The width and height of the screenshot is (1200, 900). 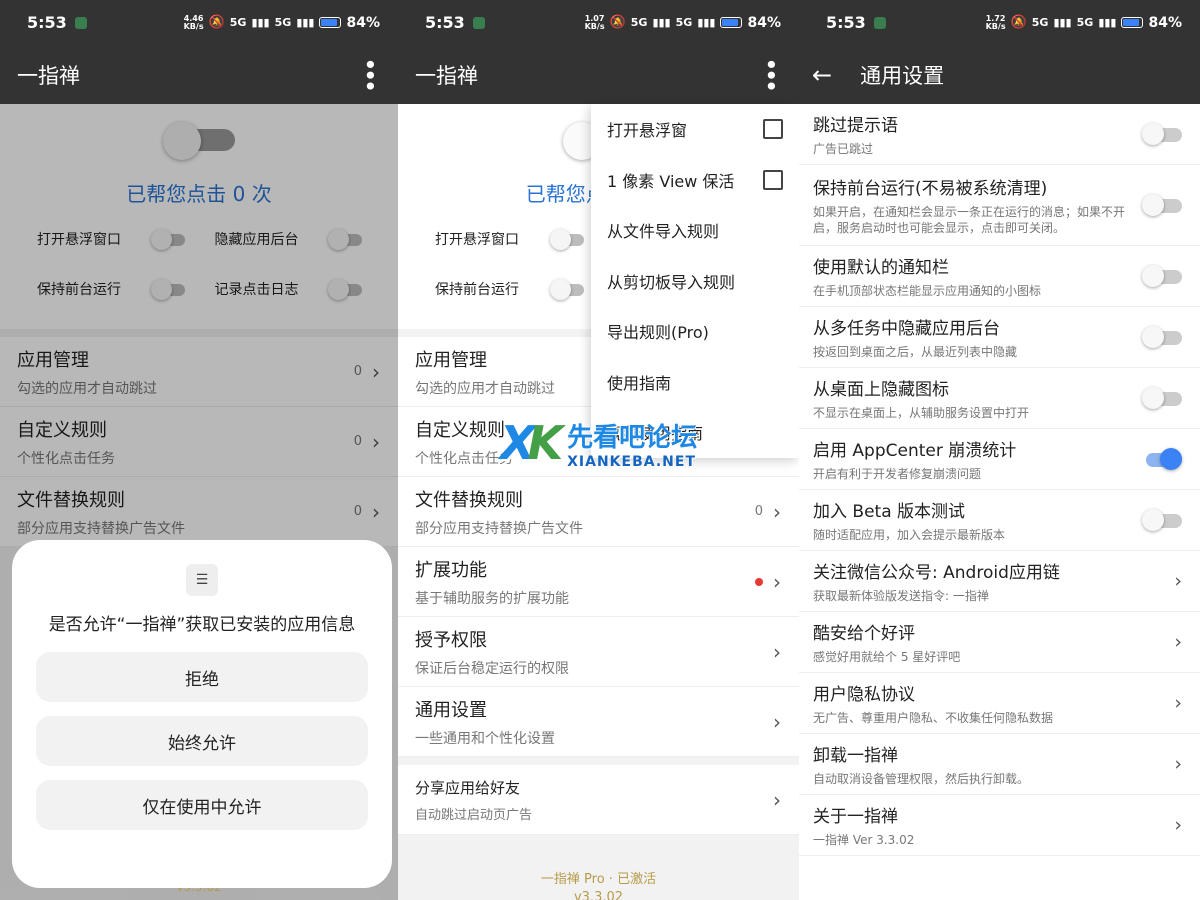 I want to click on battery-icon, so click(x=731, y=22).